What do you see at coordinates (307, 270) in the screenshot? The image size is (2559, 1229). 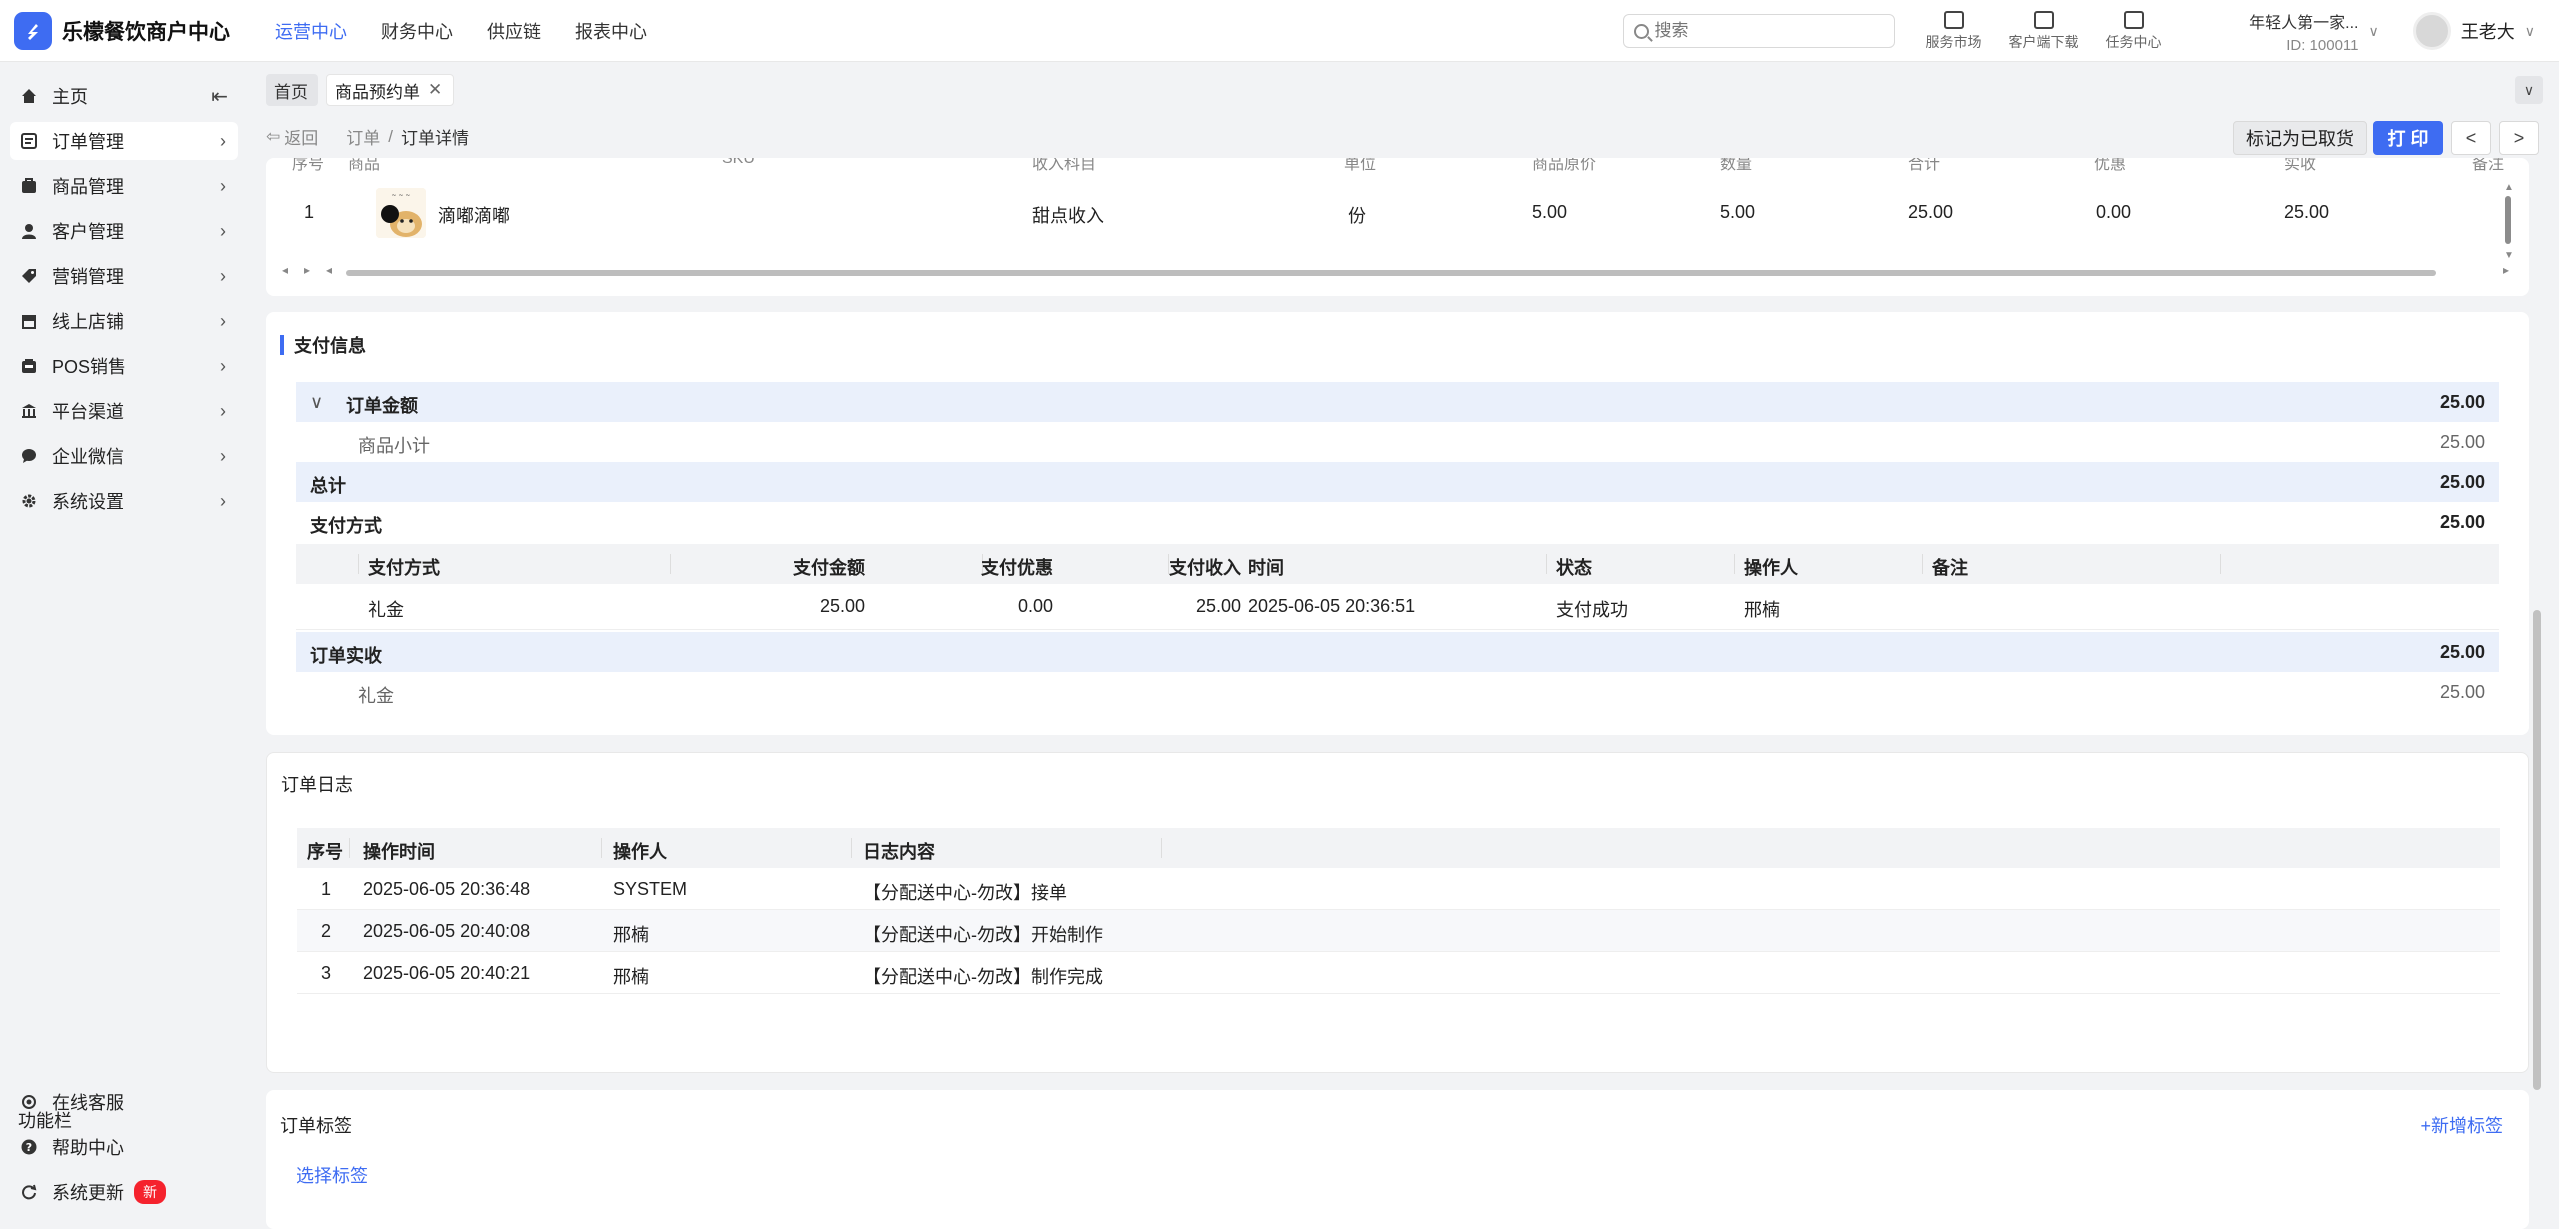 I see `scroll-right-icon: ▸` at bounding box center [307, 270].